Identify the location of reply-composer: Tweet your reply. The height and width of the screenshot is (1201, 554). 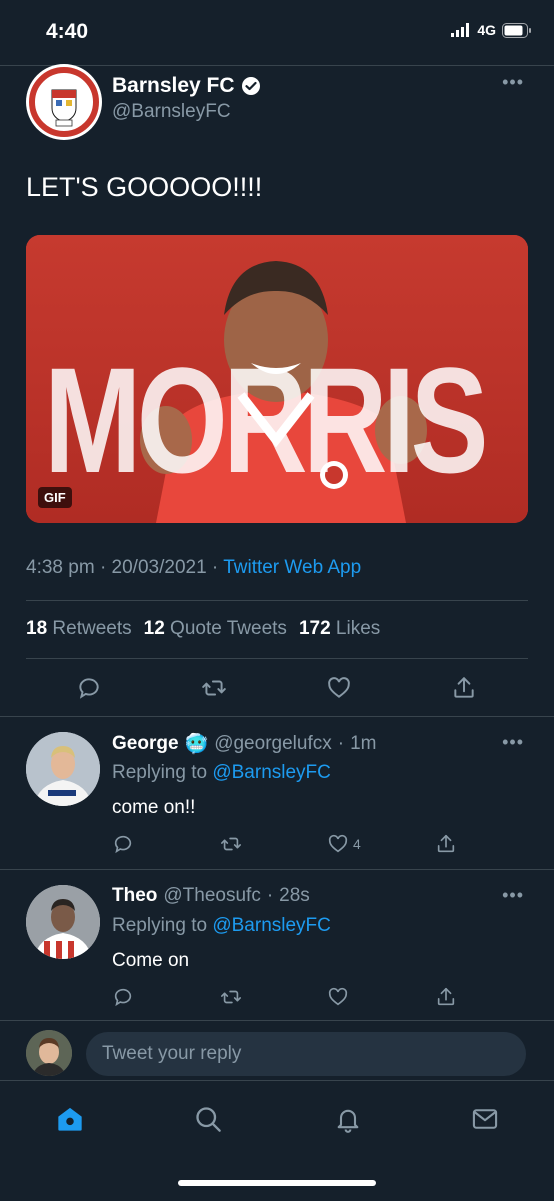
(277, 1054).